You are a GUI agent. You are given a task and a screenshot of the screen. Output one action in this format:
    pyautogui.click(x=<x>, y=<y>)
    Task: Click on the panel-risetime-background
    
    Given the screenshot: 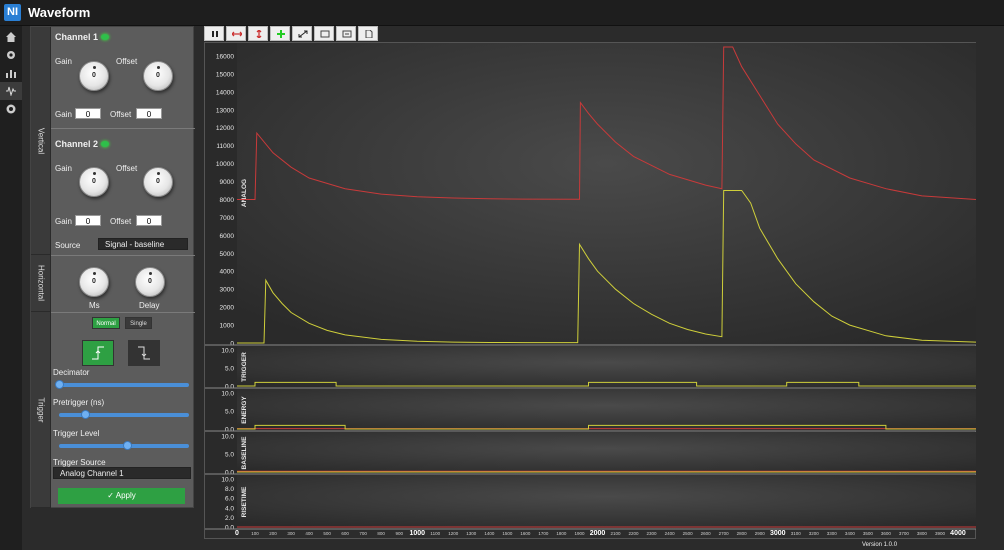 What is the action you would take?
    pyautogui.click(x=606, y=502)
    